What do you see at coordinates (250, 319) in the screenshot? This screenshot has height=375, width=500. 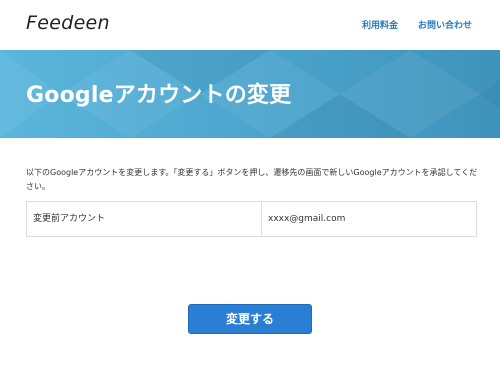 I see `change-account-button: 変更する` at bounding box center [250, 319].